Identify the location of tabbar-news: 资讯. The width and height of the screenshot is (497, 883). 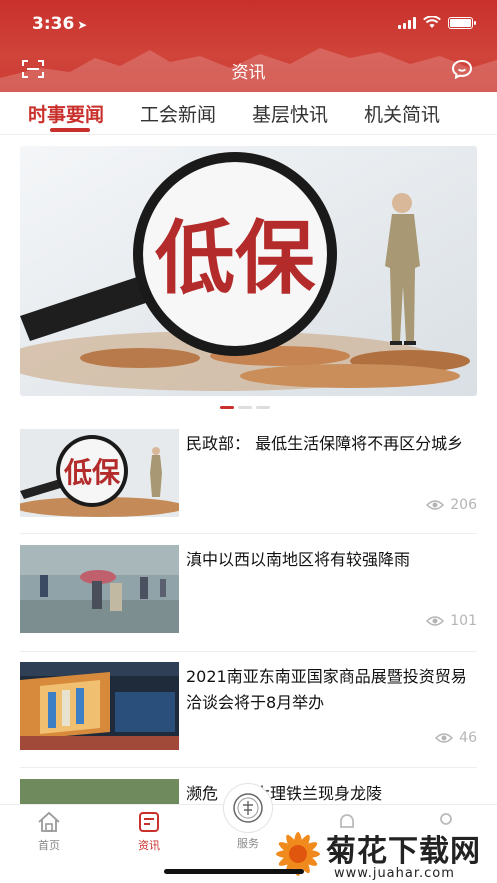
(149, 832).